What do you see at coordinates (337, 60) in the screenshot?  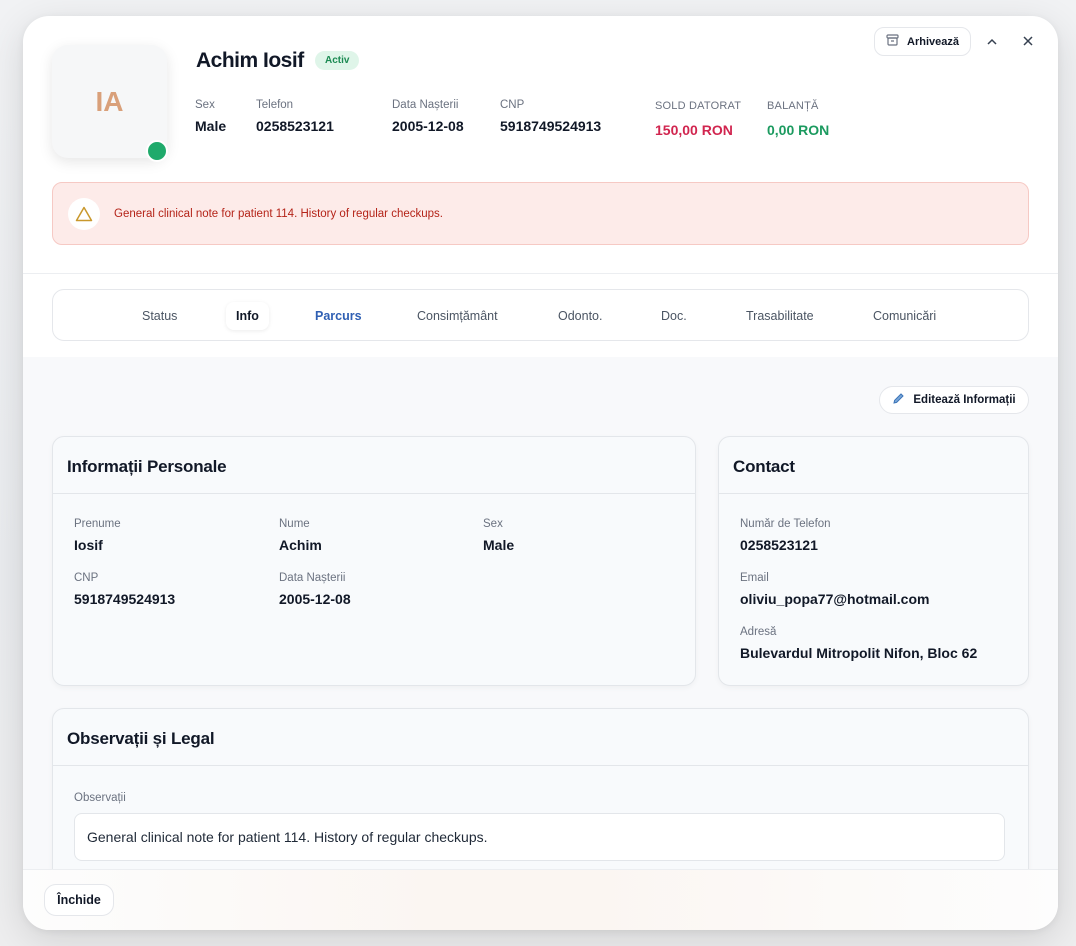 I see `status-badge: Activ` at bounding box center [337, 60].